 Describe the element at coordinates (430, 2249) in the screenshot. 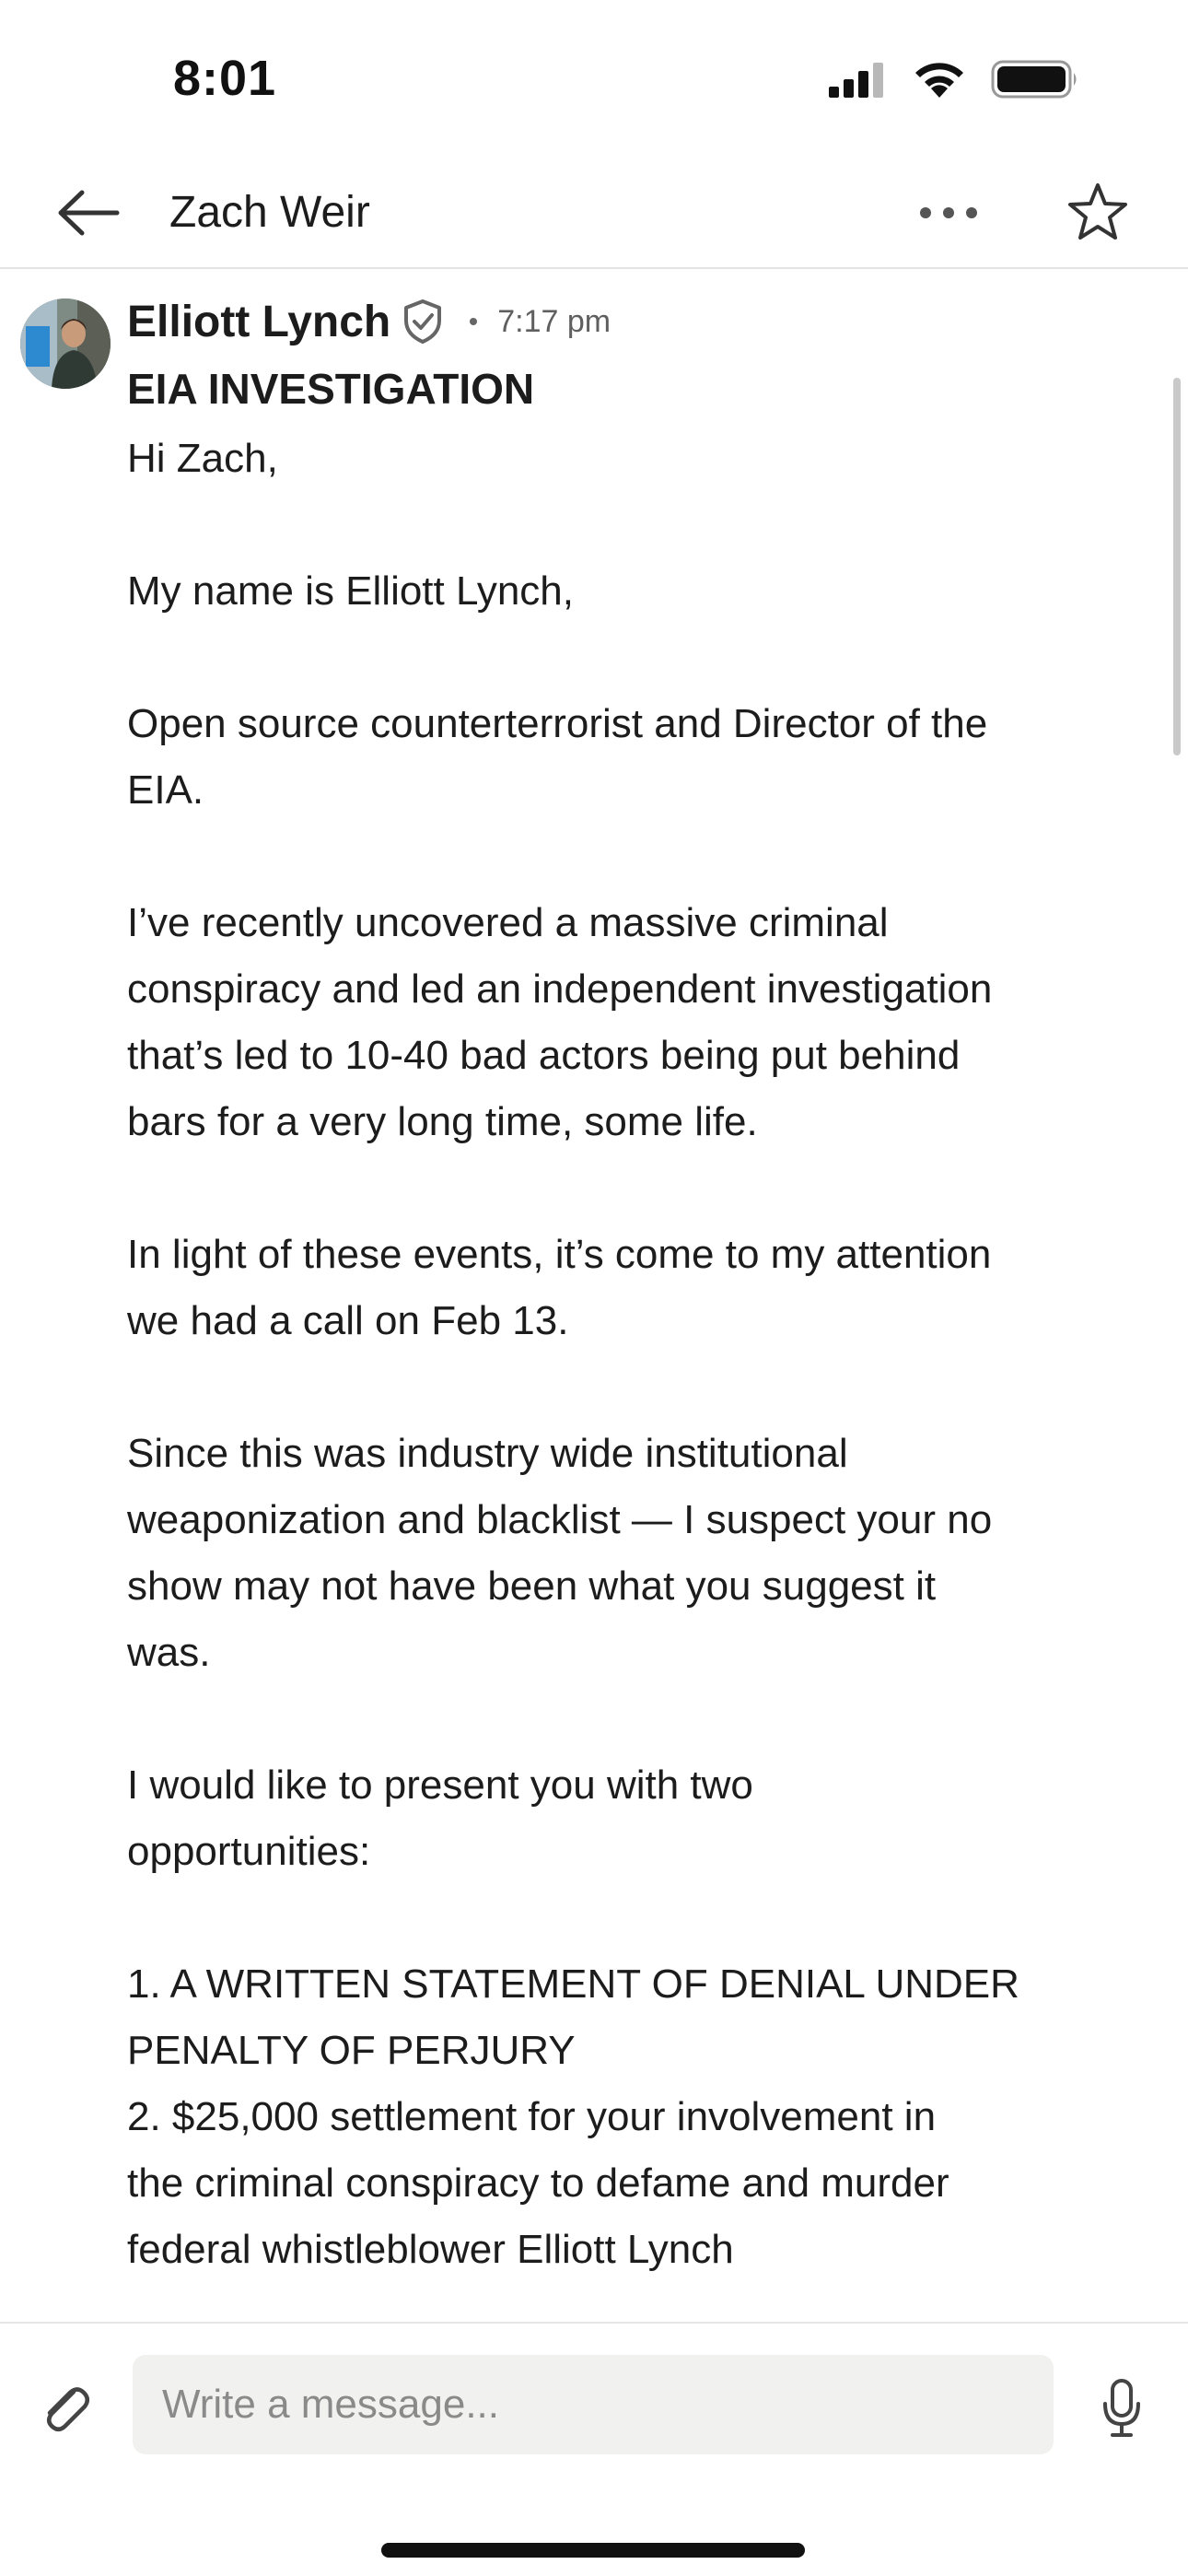

I see `message-line: federal whistleblower Elliott Lynch` at that location.